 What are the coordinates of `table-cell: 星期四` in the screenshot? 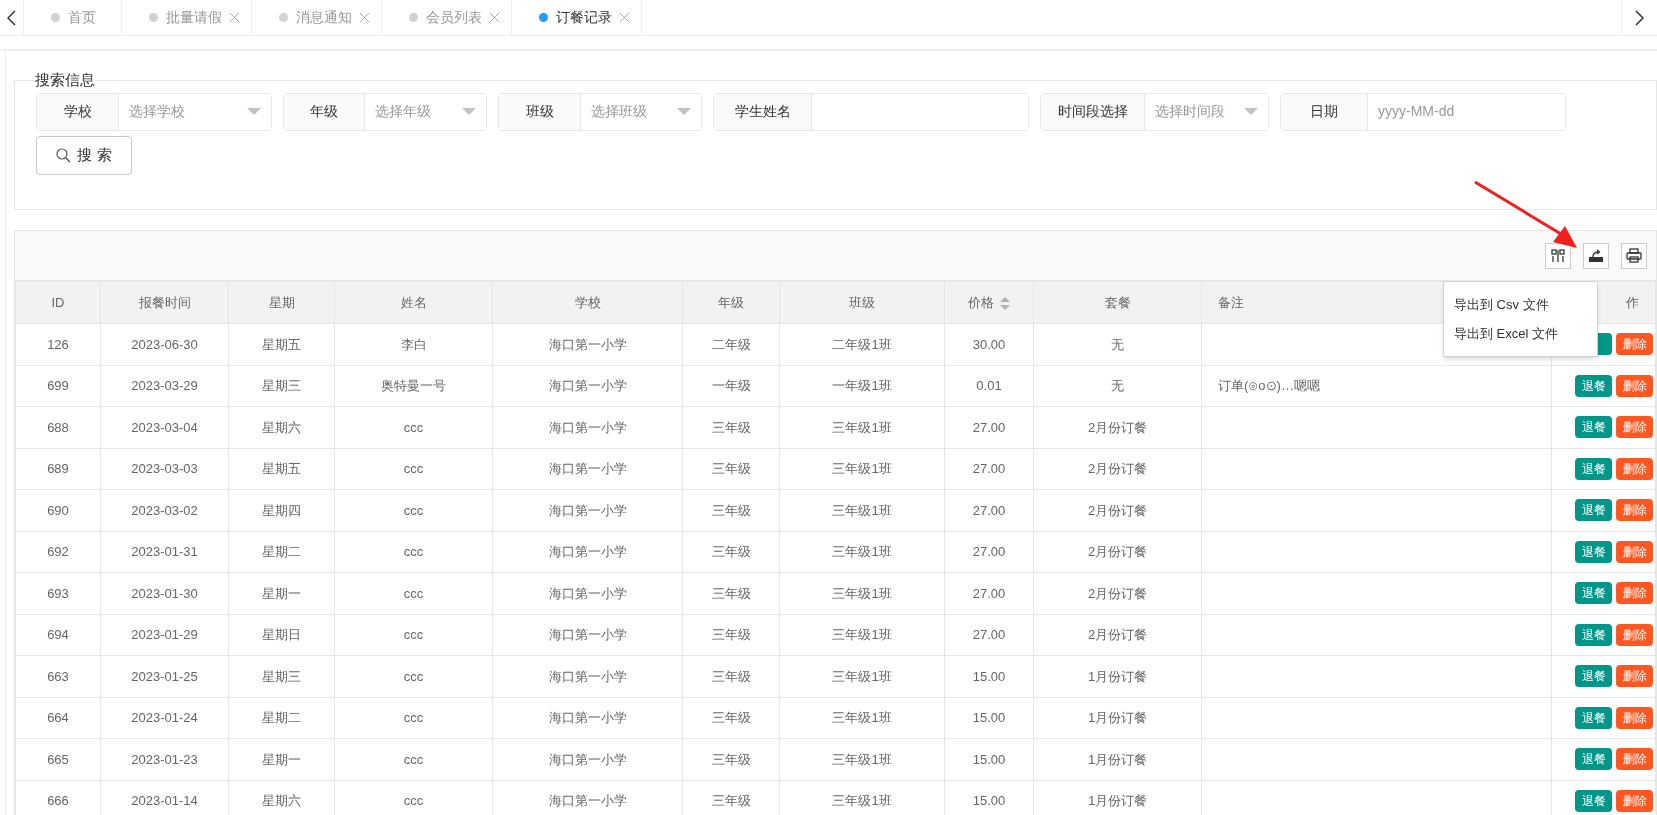 It's located at (281, 510).